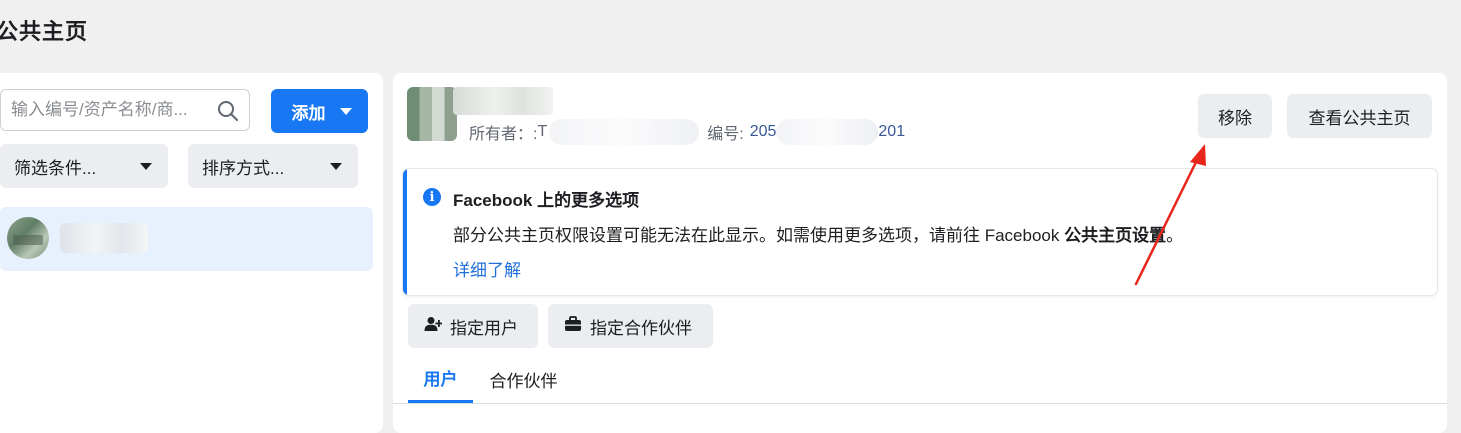 Image resolution: width=1461 pixels, height=433 pixels. I want to click on learn-more-link: 详细了解, so click(487, 268).